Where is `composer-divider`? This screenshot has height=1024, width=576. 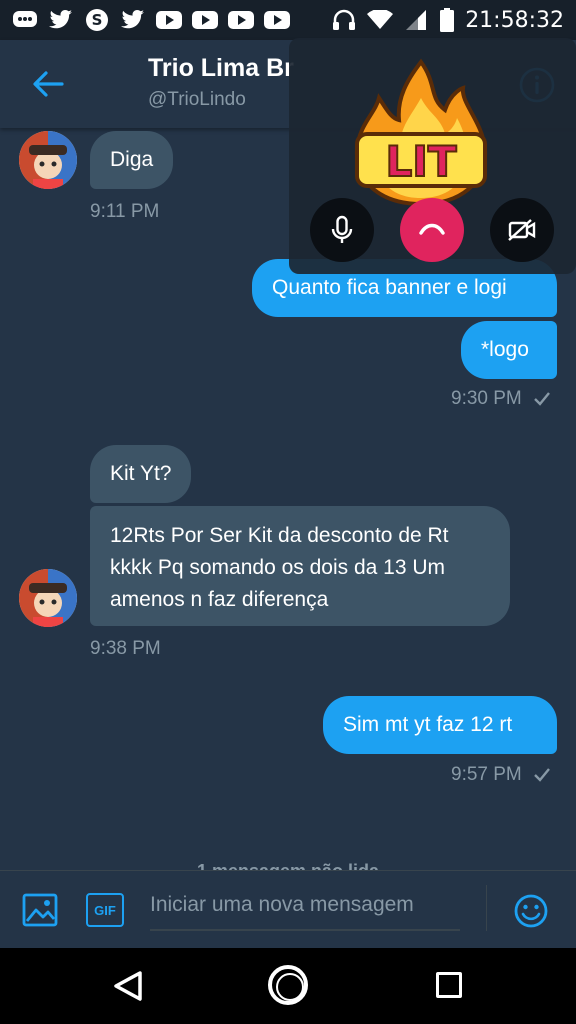 composer-divider is located at coordinates (486, 908).